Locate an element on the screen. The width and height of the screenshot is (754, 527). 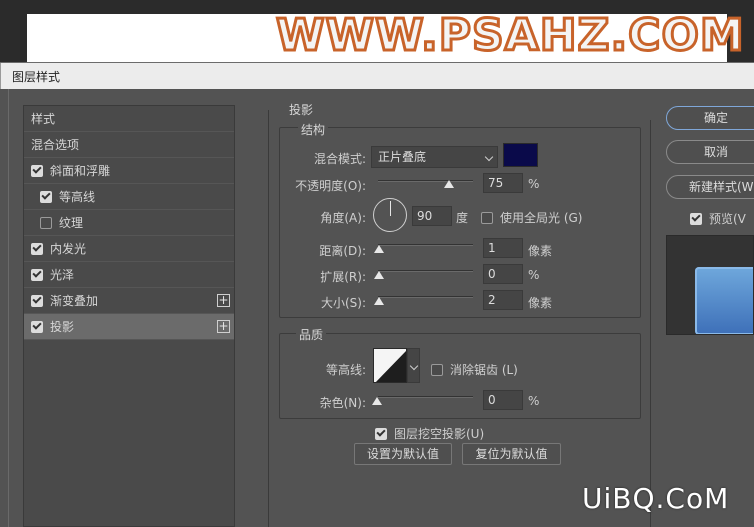
sidebar-item-label: 内发光 is located at coordinates (68, 249).